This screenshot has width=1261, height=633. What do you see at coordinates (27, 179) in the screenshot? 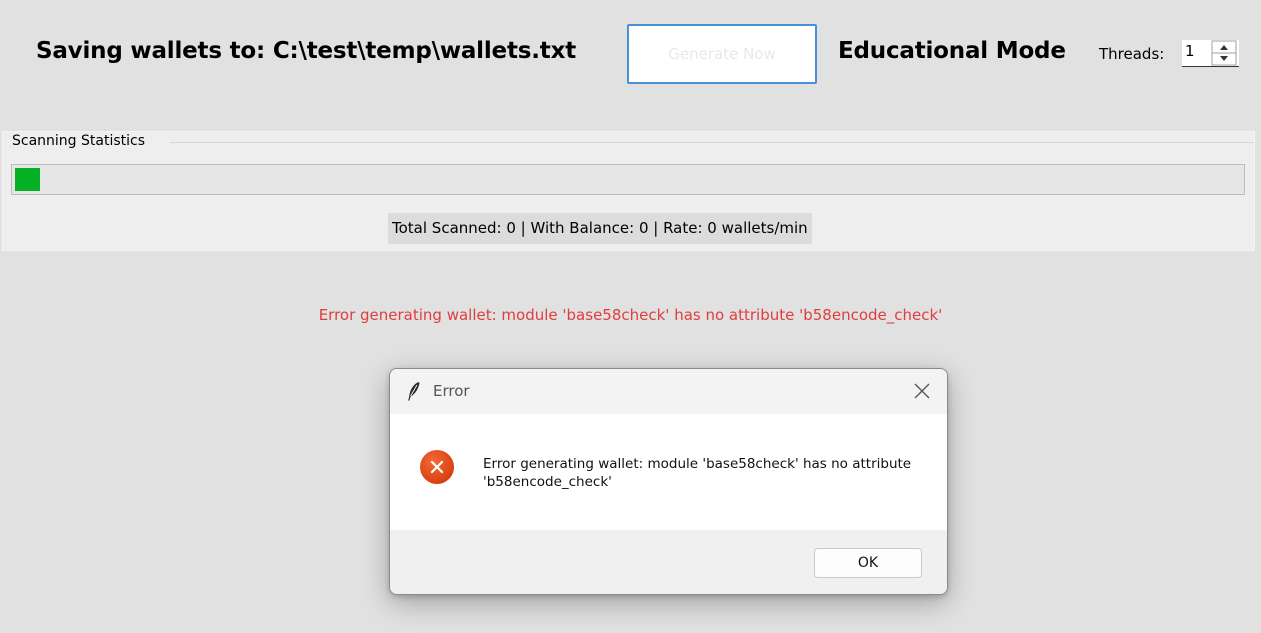
I see `scan-progress-fill` at bounding box center [27, 179].